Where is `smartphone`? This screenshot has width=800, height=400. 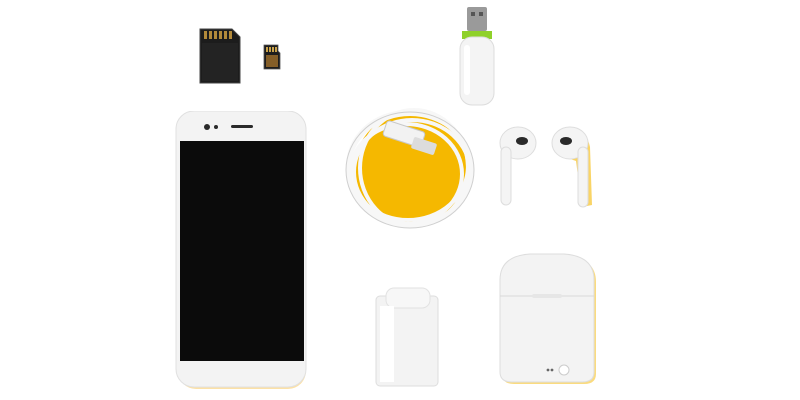
smartphone is located at coordinates (242, 251).